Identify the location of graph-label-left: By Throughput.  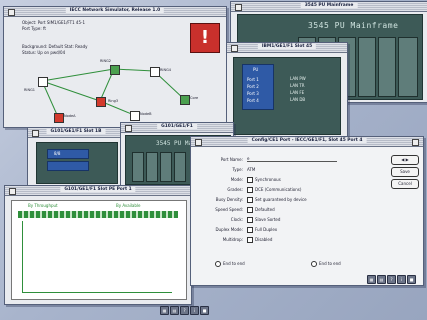
(43, 205).